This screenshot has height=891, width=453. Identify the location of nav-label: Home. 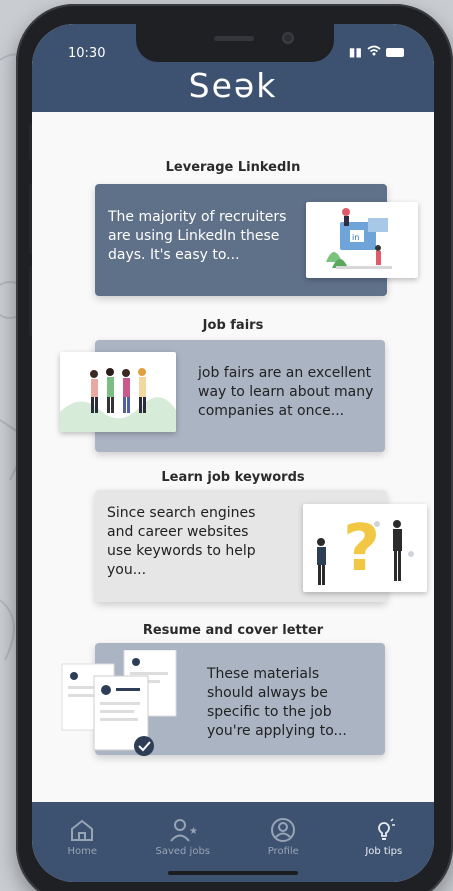
(82, 851).